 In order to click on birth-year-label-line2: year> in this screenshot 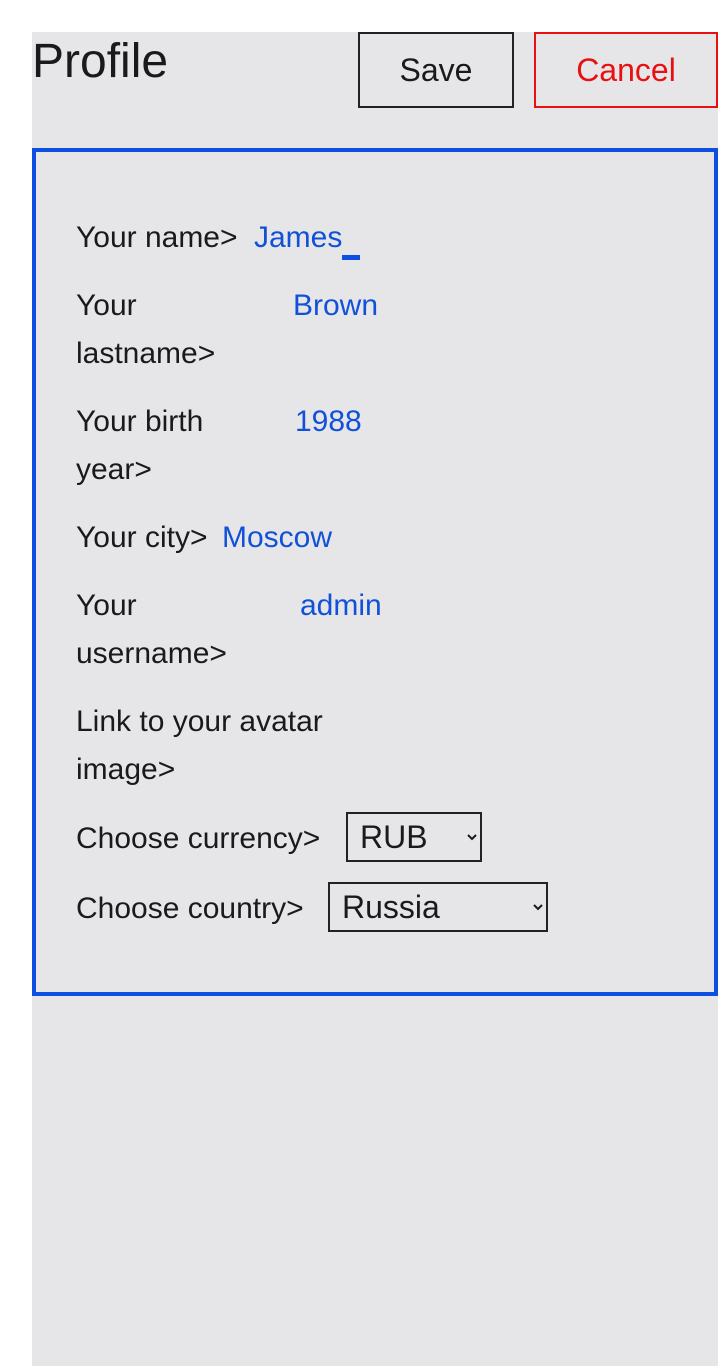, I will do `click(114, 469)`.